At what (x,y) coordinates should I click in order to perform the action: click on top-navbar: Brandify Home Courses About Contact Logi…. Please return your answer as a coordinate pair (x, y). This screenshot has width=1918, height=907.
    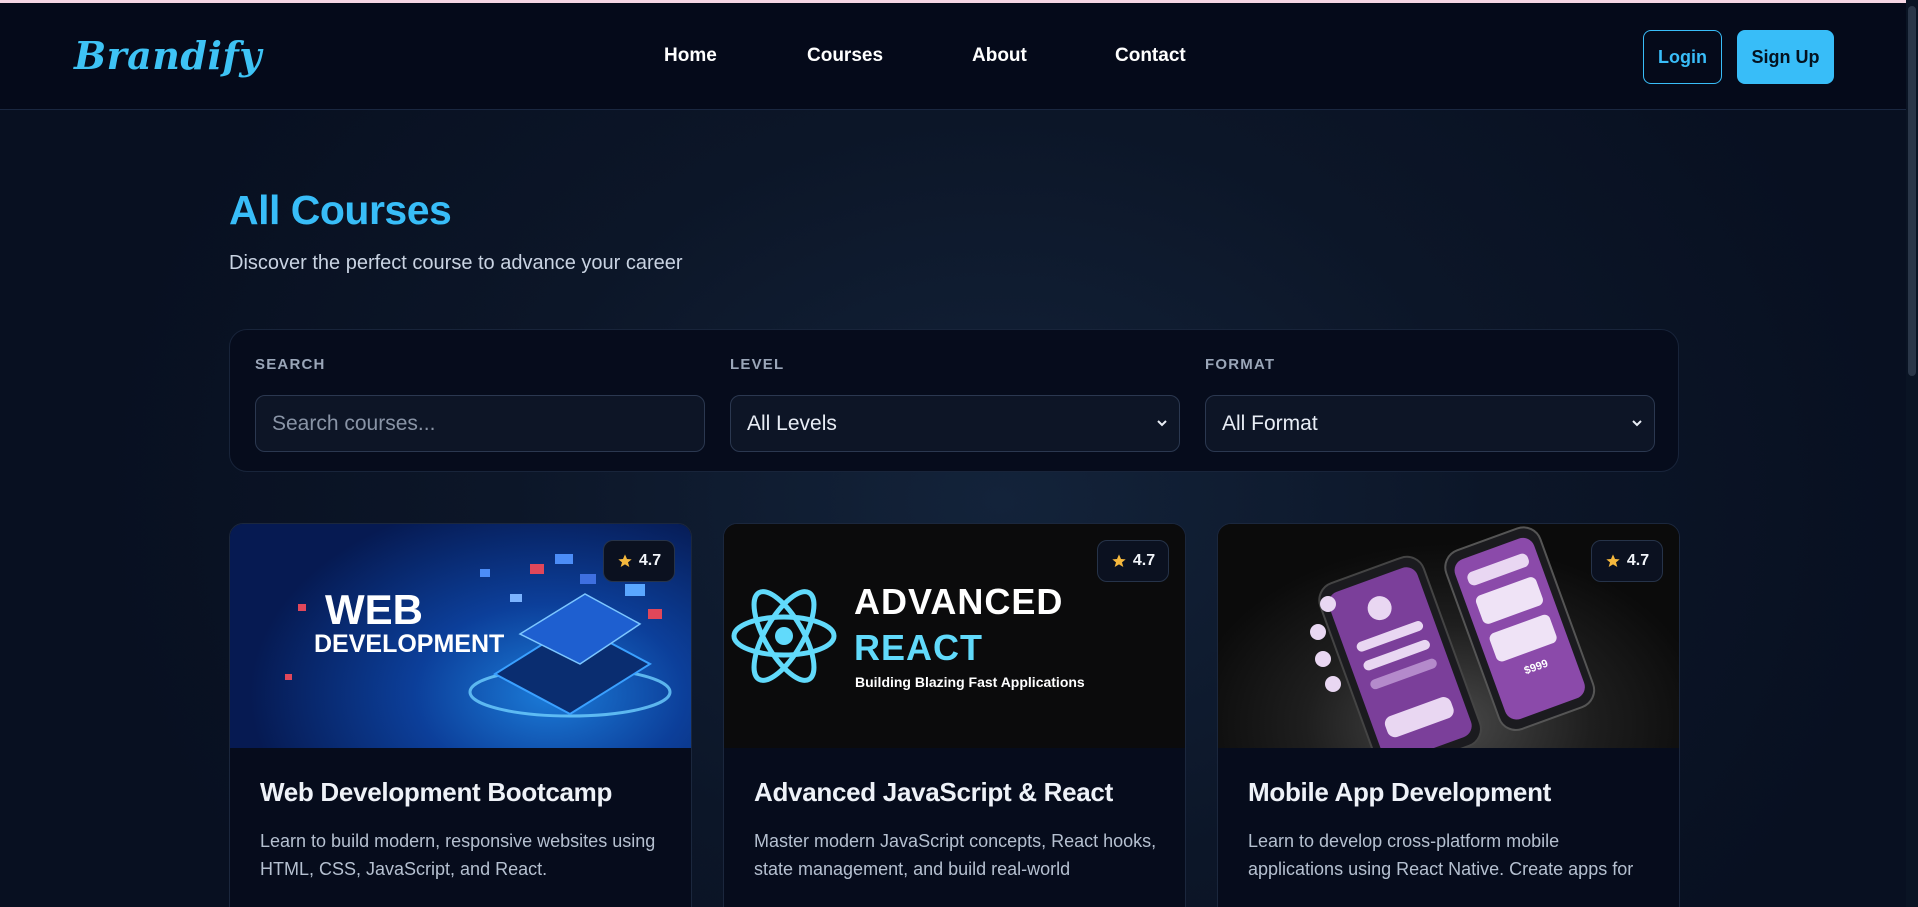
    Looking at the image, I should click on (959, 56).